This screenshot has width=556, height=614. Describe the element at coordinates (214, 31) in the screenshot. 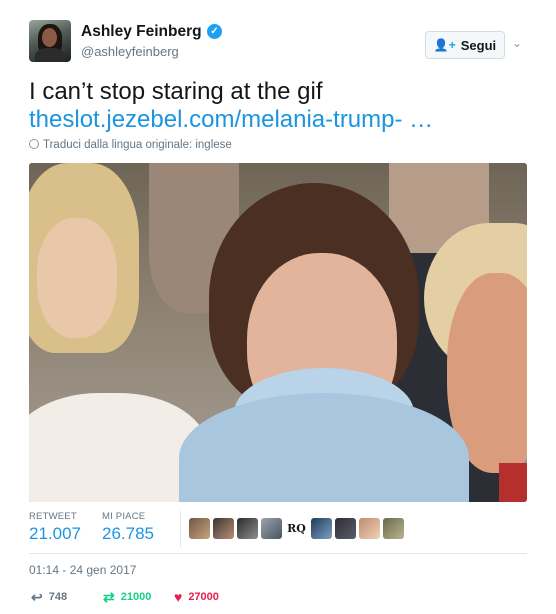

I see `verified-badge-icon: ✓` at that location.